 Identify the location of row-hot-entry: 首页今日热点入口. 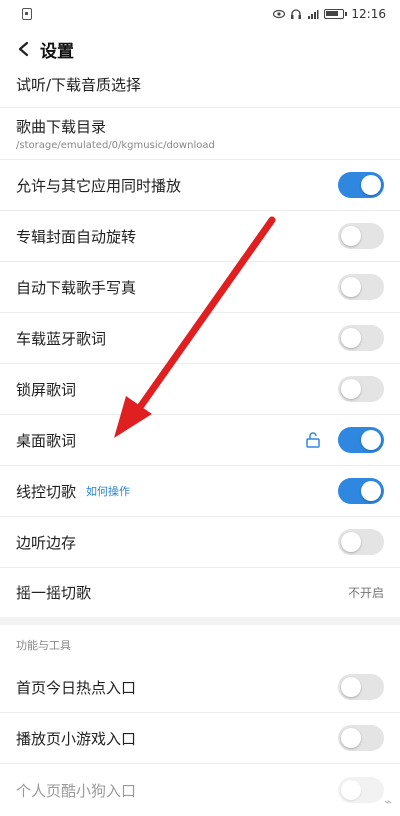
(200, 687).